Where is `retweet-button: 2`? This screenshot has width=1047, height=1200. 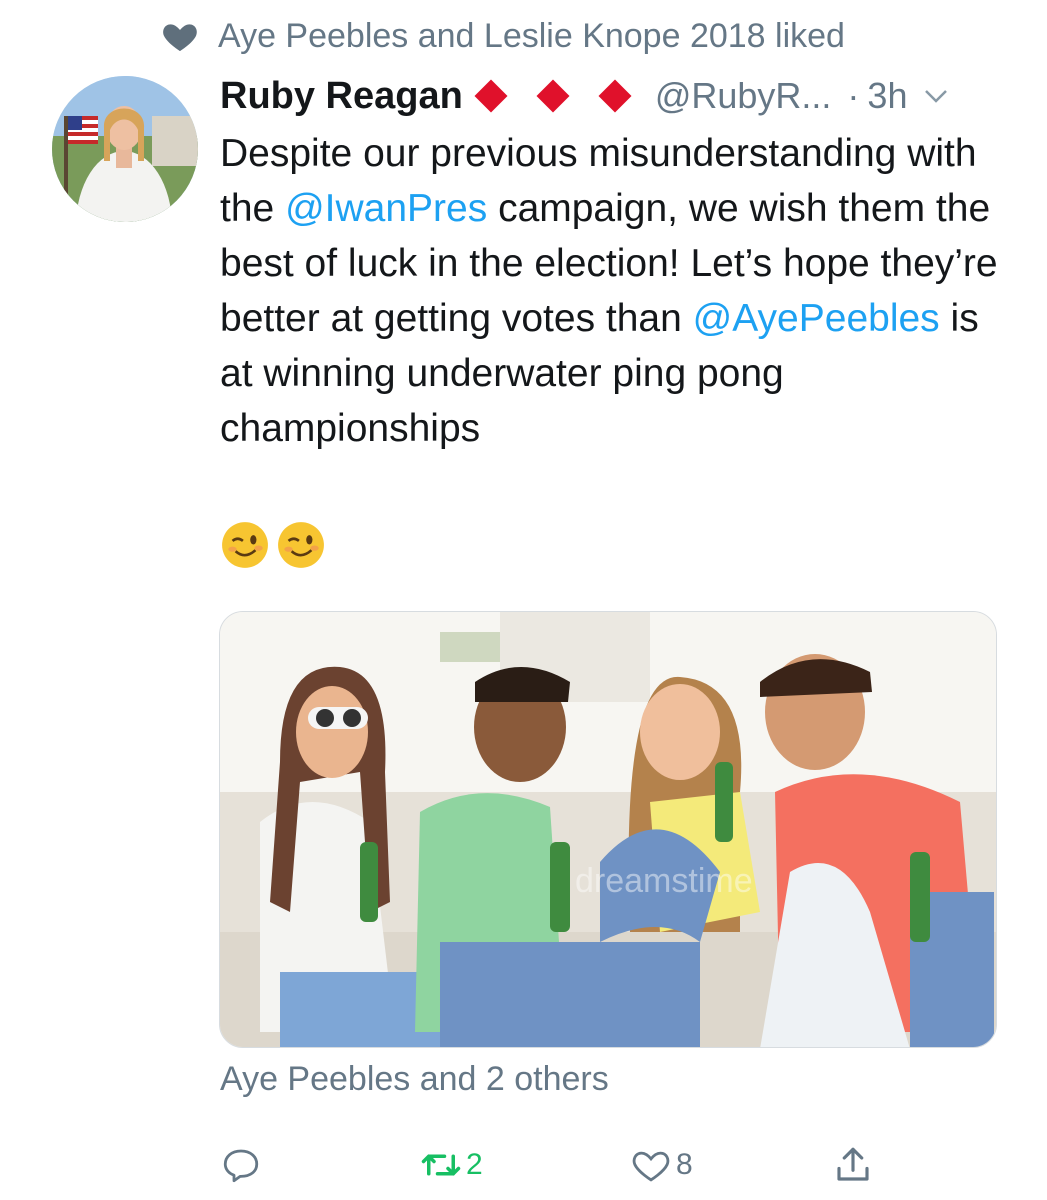 retweet-button: 2 is located at coordinates (451, 1165).